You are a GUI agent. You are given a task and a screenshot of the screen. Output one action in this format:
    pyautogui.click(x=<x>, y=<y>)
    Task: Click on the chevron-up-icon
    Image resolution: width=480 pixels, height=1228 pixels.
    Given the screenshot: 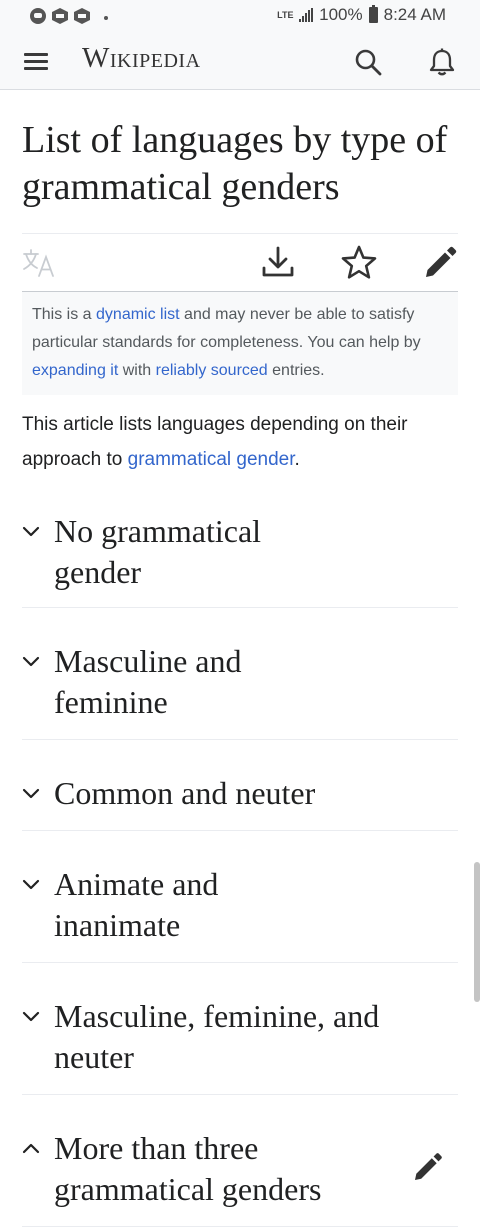 What is the action you would take?
    pyautogui.click(x=31, y=1148)
    